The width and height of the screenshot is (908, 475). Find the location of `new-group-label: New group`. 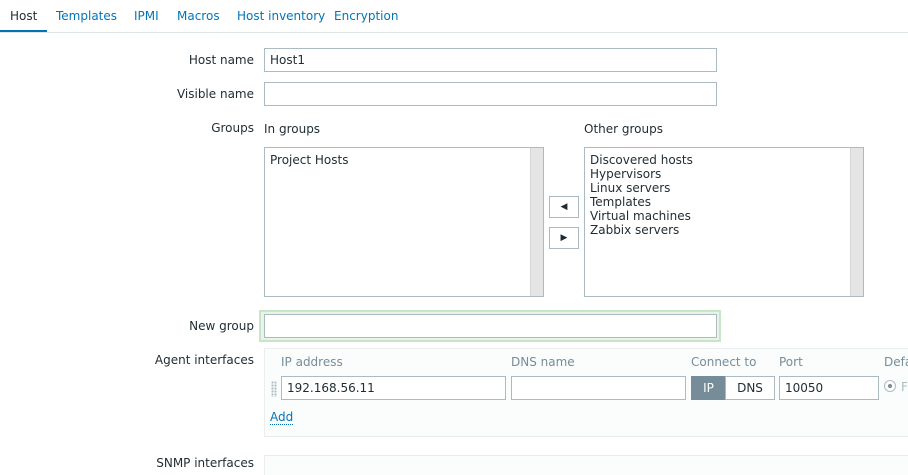

new-group-label: New group is located at coordinates (221, 326).